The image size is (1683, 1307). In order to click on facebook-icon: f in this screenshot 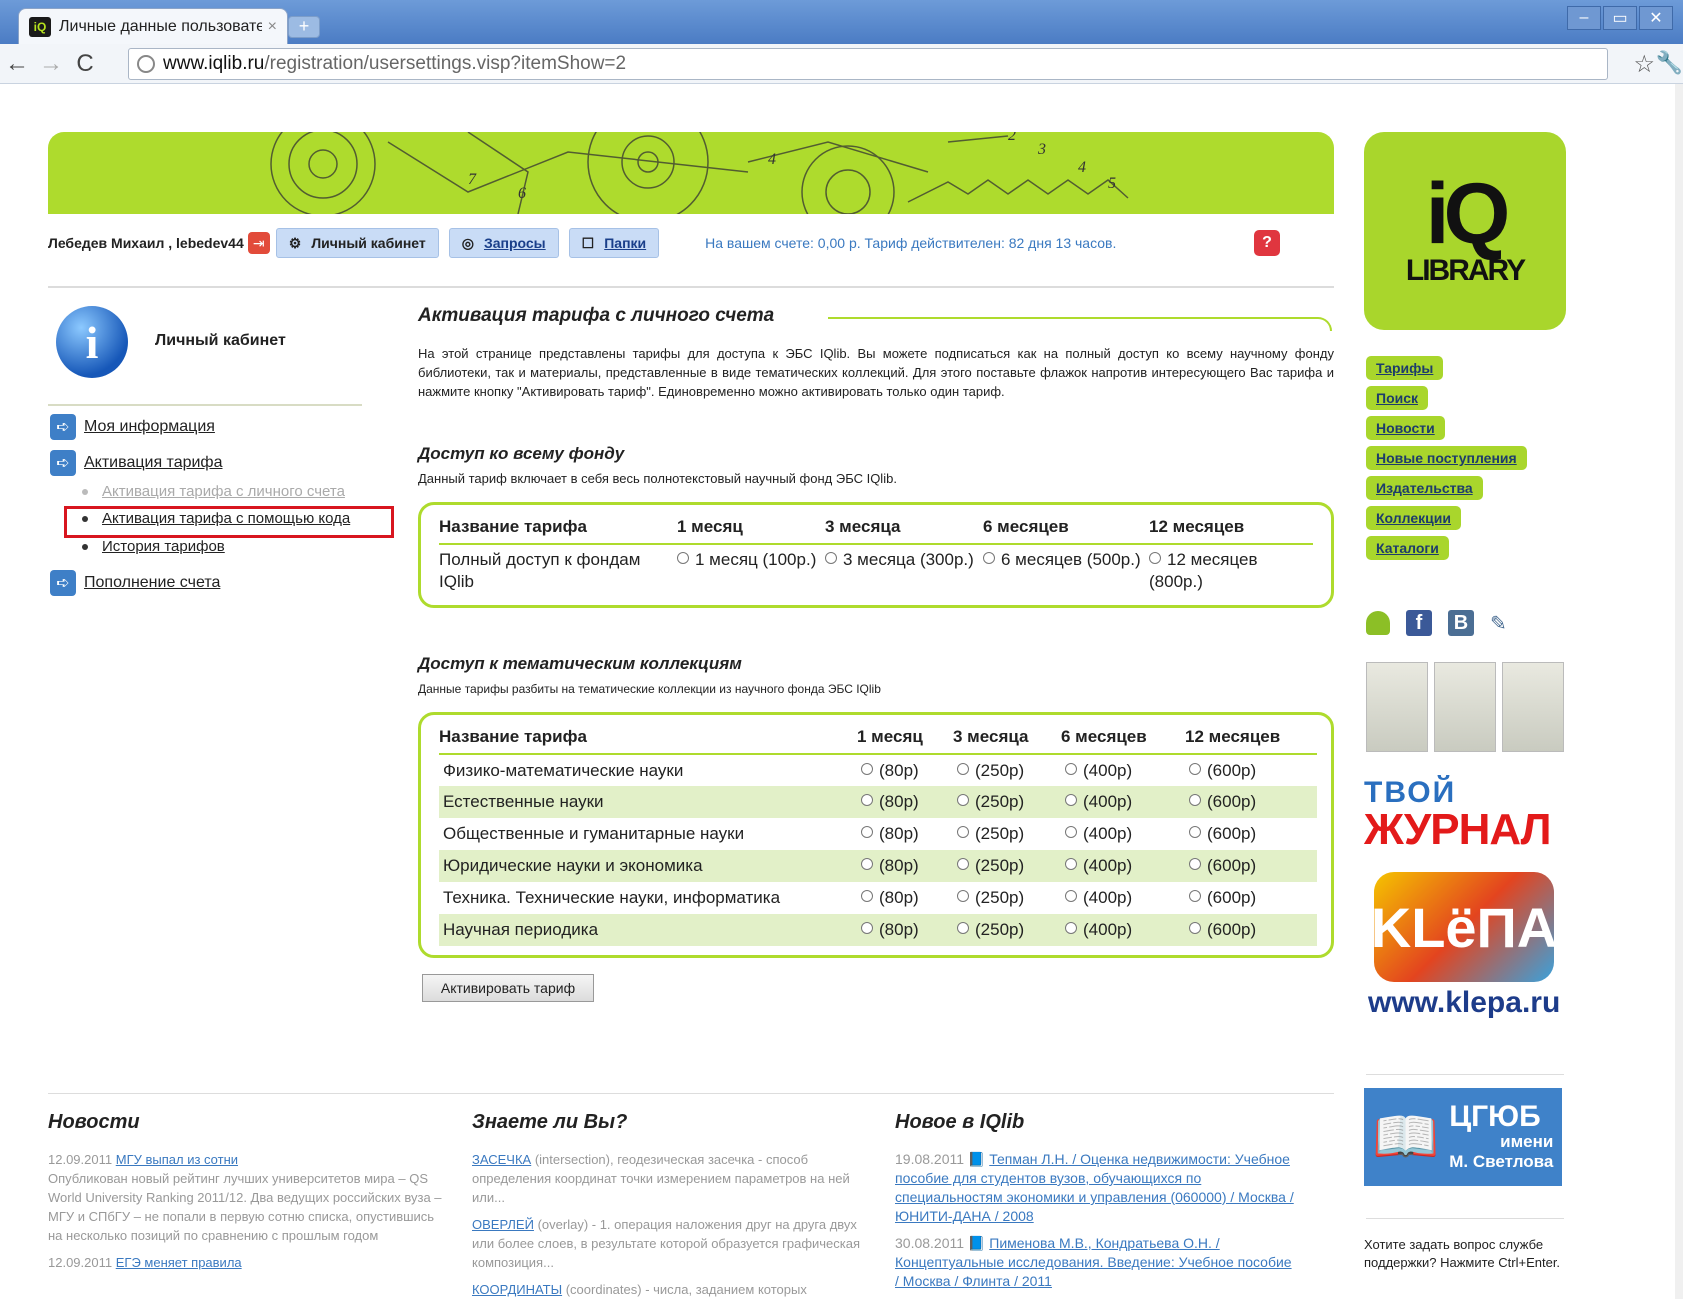, I will do `click(1419, 623)`.